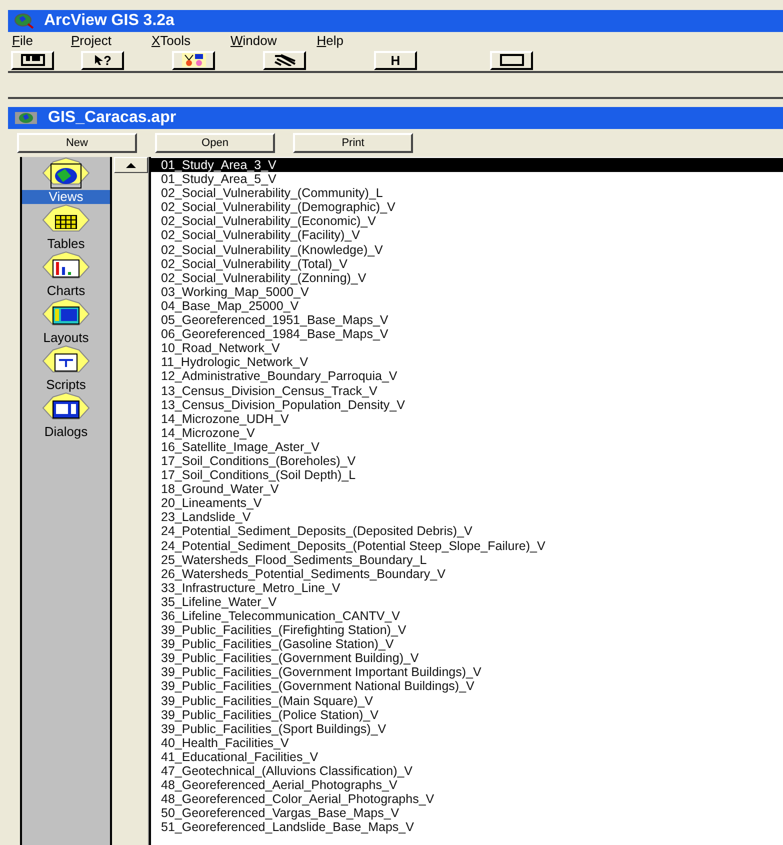  What do you see at coordinates (467, 785) in the screenshot?
I see `document-list-item: 48_Georeferenced_Aerial_Photographs_V` at bounding box center [467, 785].